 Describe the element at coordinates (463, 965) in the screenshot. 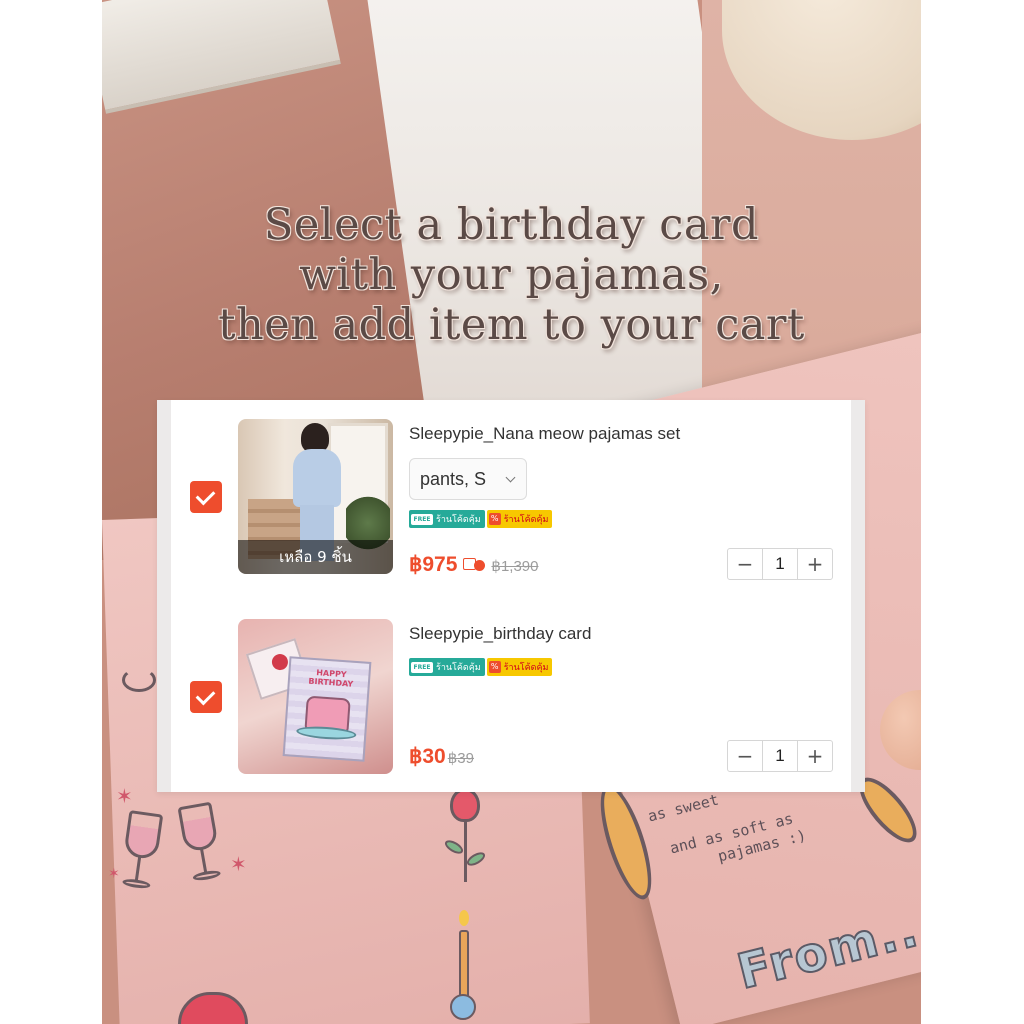

I see `candle-icon` at that location.